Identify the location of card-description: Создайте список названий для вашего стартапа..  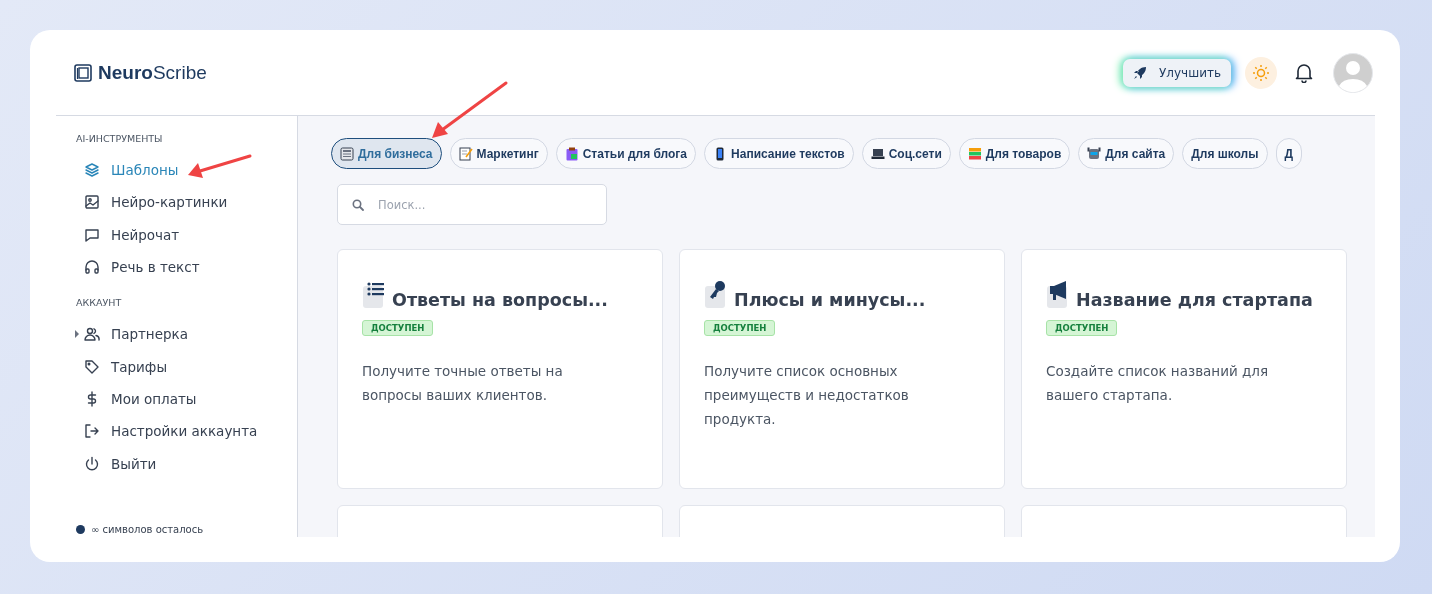
(1158, 383).